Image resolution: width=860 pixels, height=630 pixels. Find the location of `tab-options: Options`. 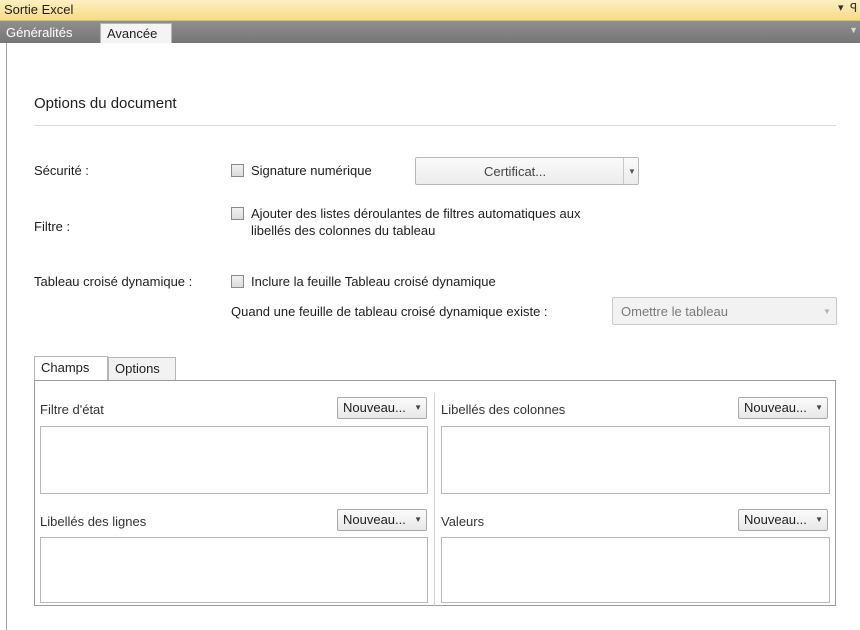

tab-options: Options is located at coordinates (142, 369).